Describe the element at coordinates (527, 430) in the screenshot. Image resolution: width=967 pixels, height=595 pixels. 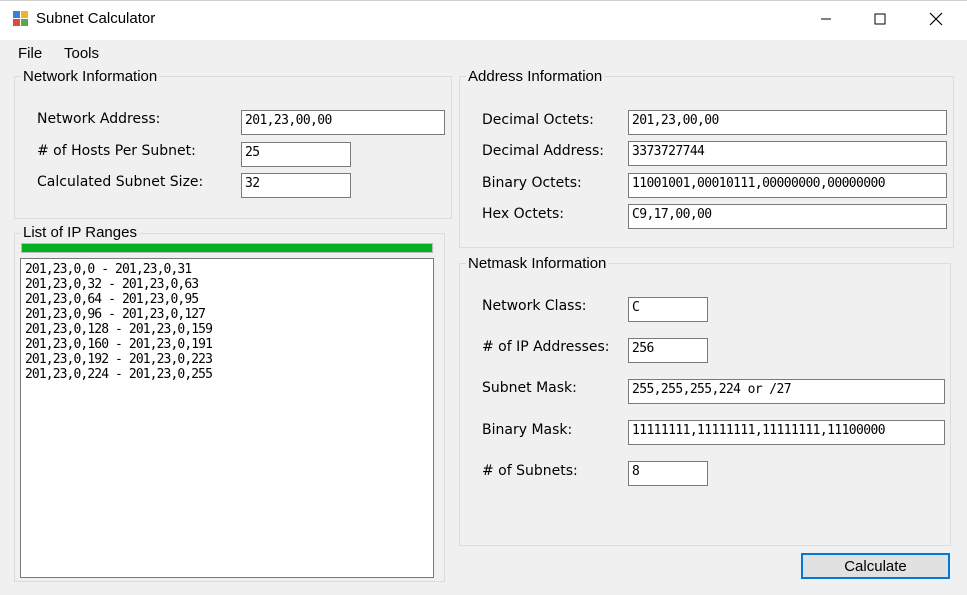
I see `binary-mask-label: Binary Mask:` at that location.